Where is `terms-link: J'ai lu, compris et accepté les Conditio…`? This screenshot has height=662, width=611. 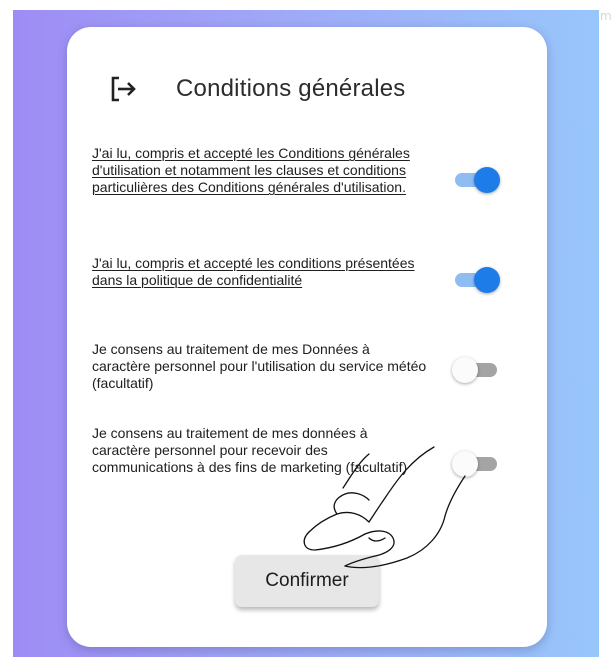 terms-link: J'ai lu, compris et accepté les Conditio… is located at coordinates (259, 170).